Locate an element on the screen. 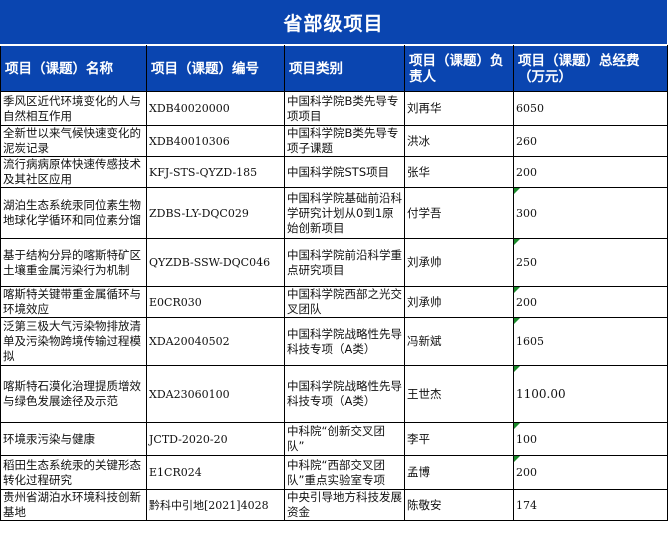 The width and height of the screenshot is (670, 537). cell-project-name: 湖泊生态系统汞同位素生物地球化学循环和同位素分馏 is located at coordinates (73, 213).